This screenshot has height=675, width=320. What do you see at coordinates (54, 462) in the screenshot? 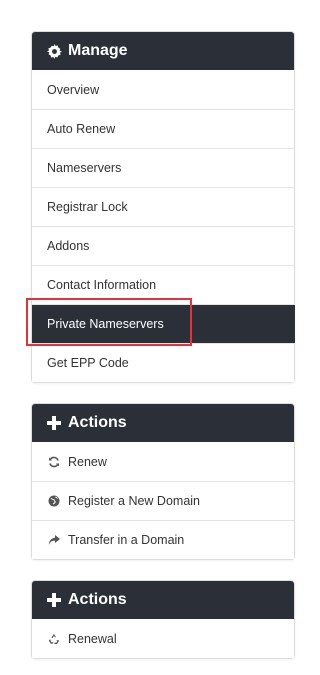
I see `refresh-icon` at bounding box center [54, 462].